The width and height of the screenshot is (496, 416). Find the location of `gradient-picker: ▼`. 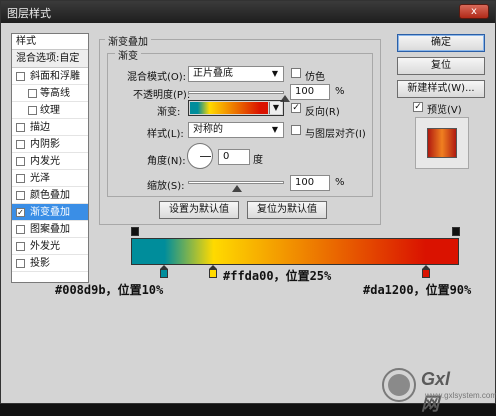

gradient-picker: ▼ is located at coordinates (236, 108).